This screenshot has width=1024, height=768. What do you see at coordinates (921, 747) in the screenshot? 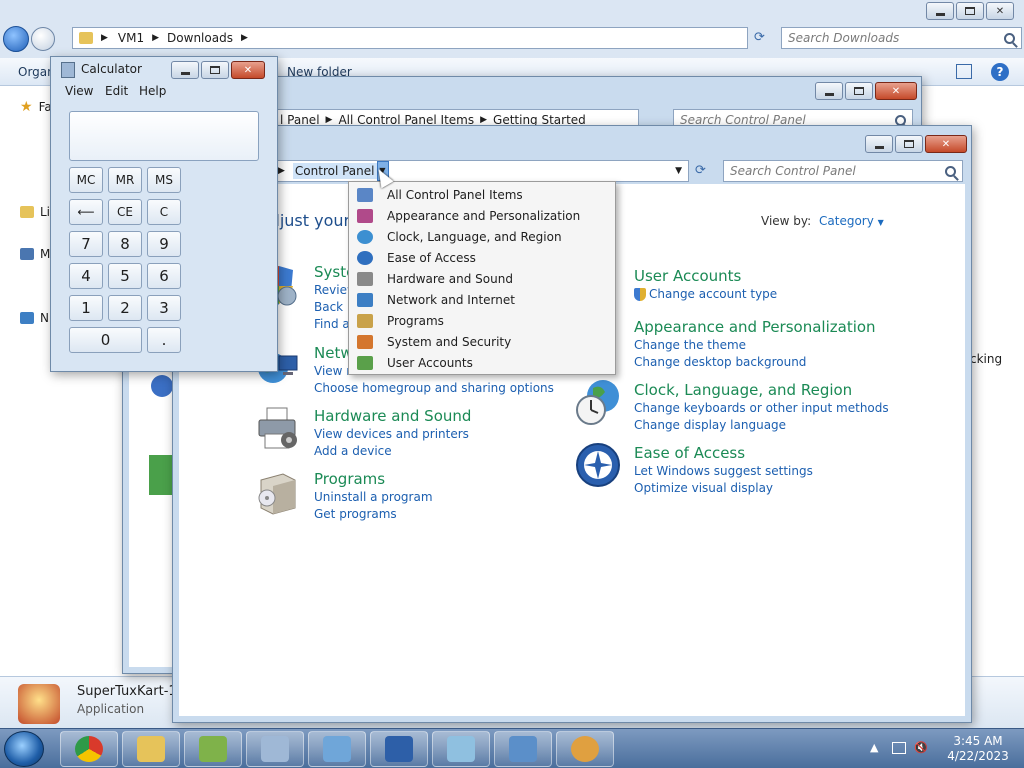
I see `volume-muted-icon: 🔇` at bounding box center [921, 747].